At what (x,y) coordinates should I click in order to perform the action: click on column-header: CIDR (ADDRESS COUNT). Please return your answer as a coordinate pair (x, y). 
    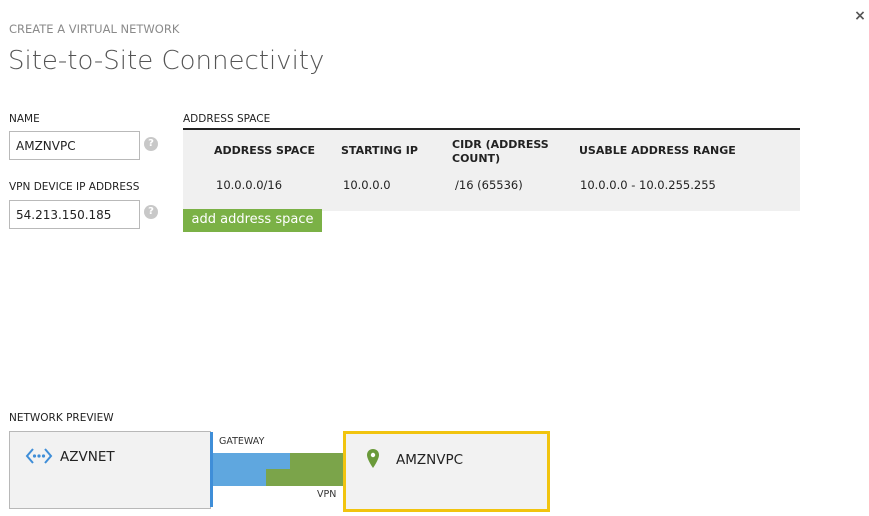
    Looking at the image, I should click on (500, 151).